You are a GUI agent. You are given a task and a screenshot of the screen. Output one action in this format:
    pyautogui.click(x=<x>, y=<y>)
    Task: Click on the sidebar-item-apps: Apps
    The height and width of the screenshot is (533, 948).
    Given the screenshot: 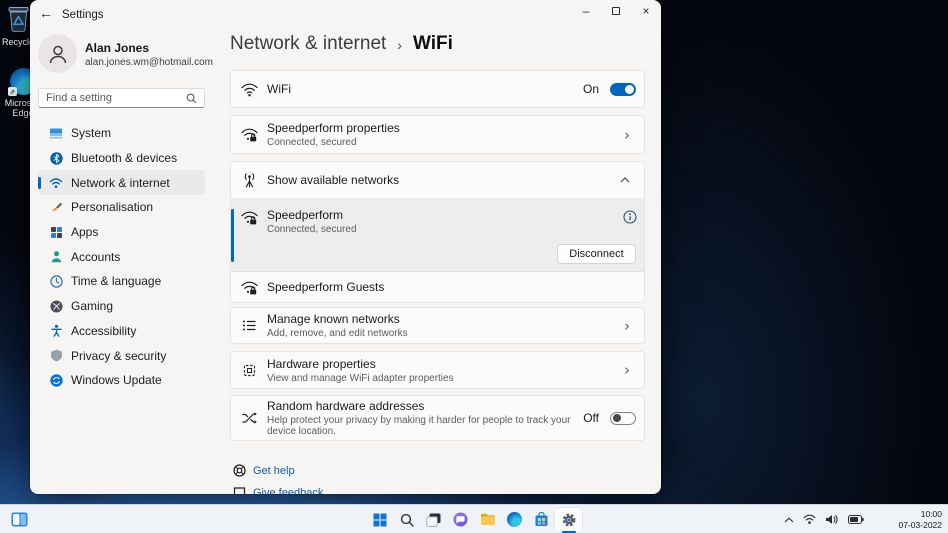 What is the action you would take?
    pyautogui.click(x=121, y=232)
    